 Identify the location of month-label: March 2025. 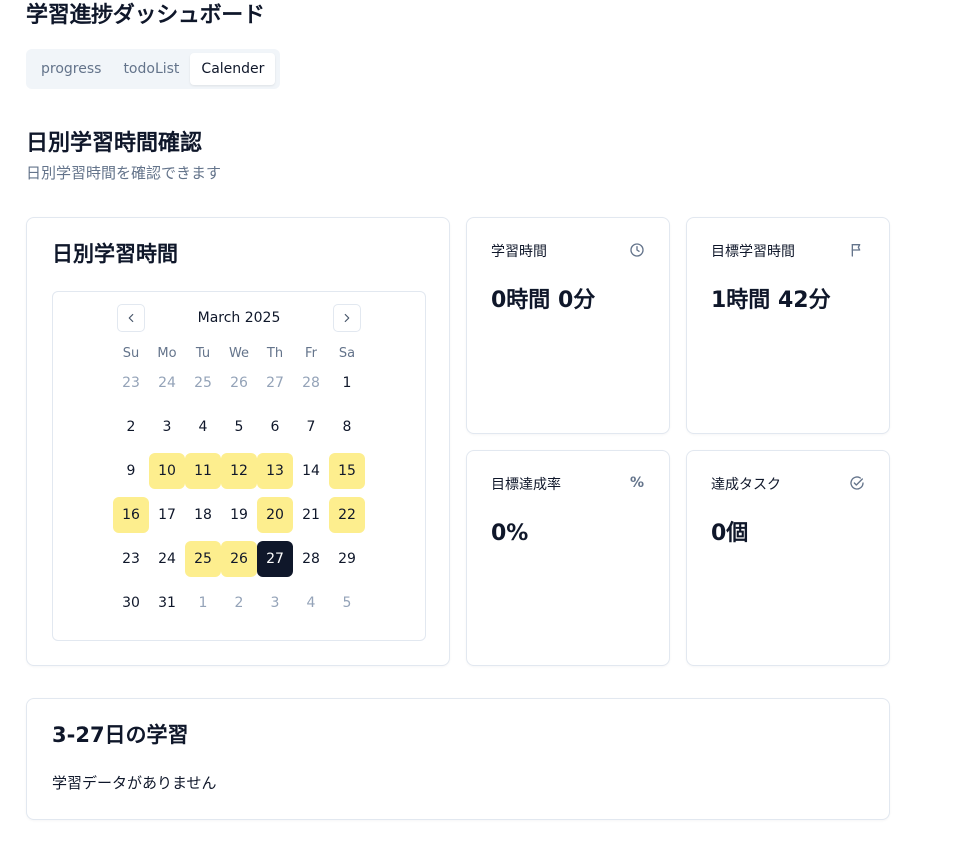
(239, 318).